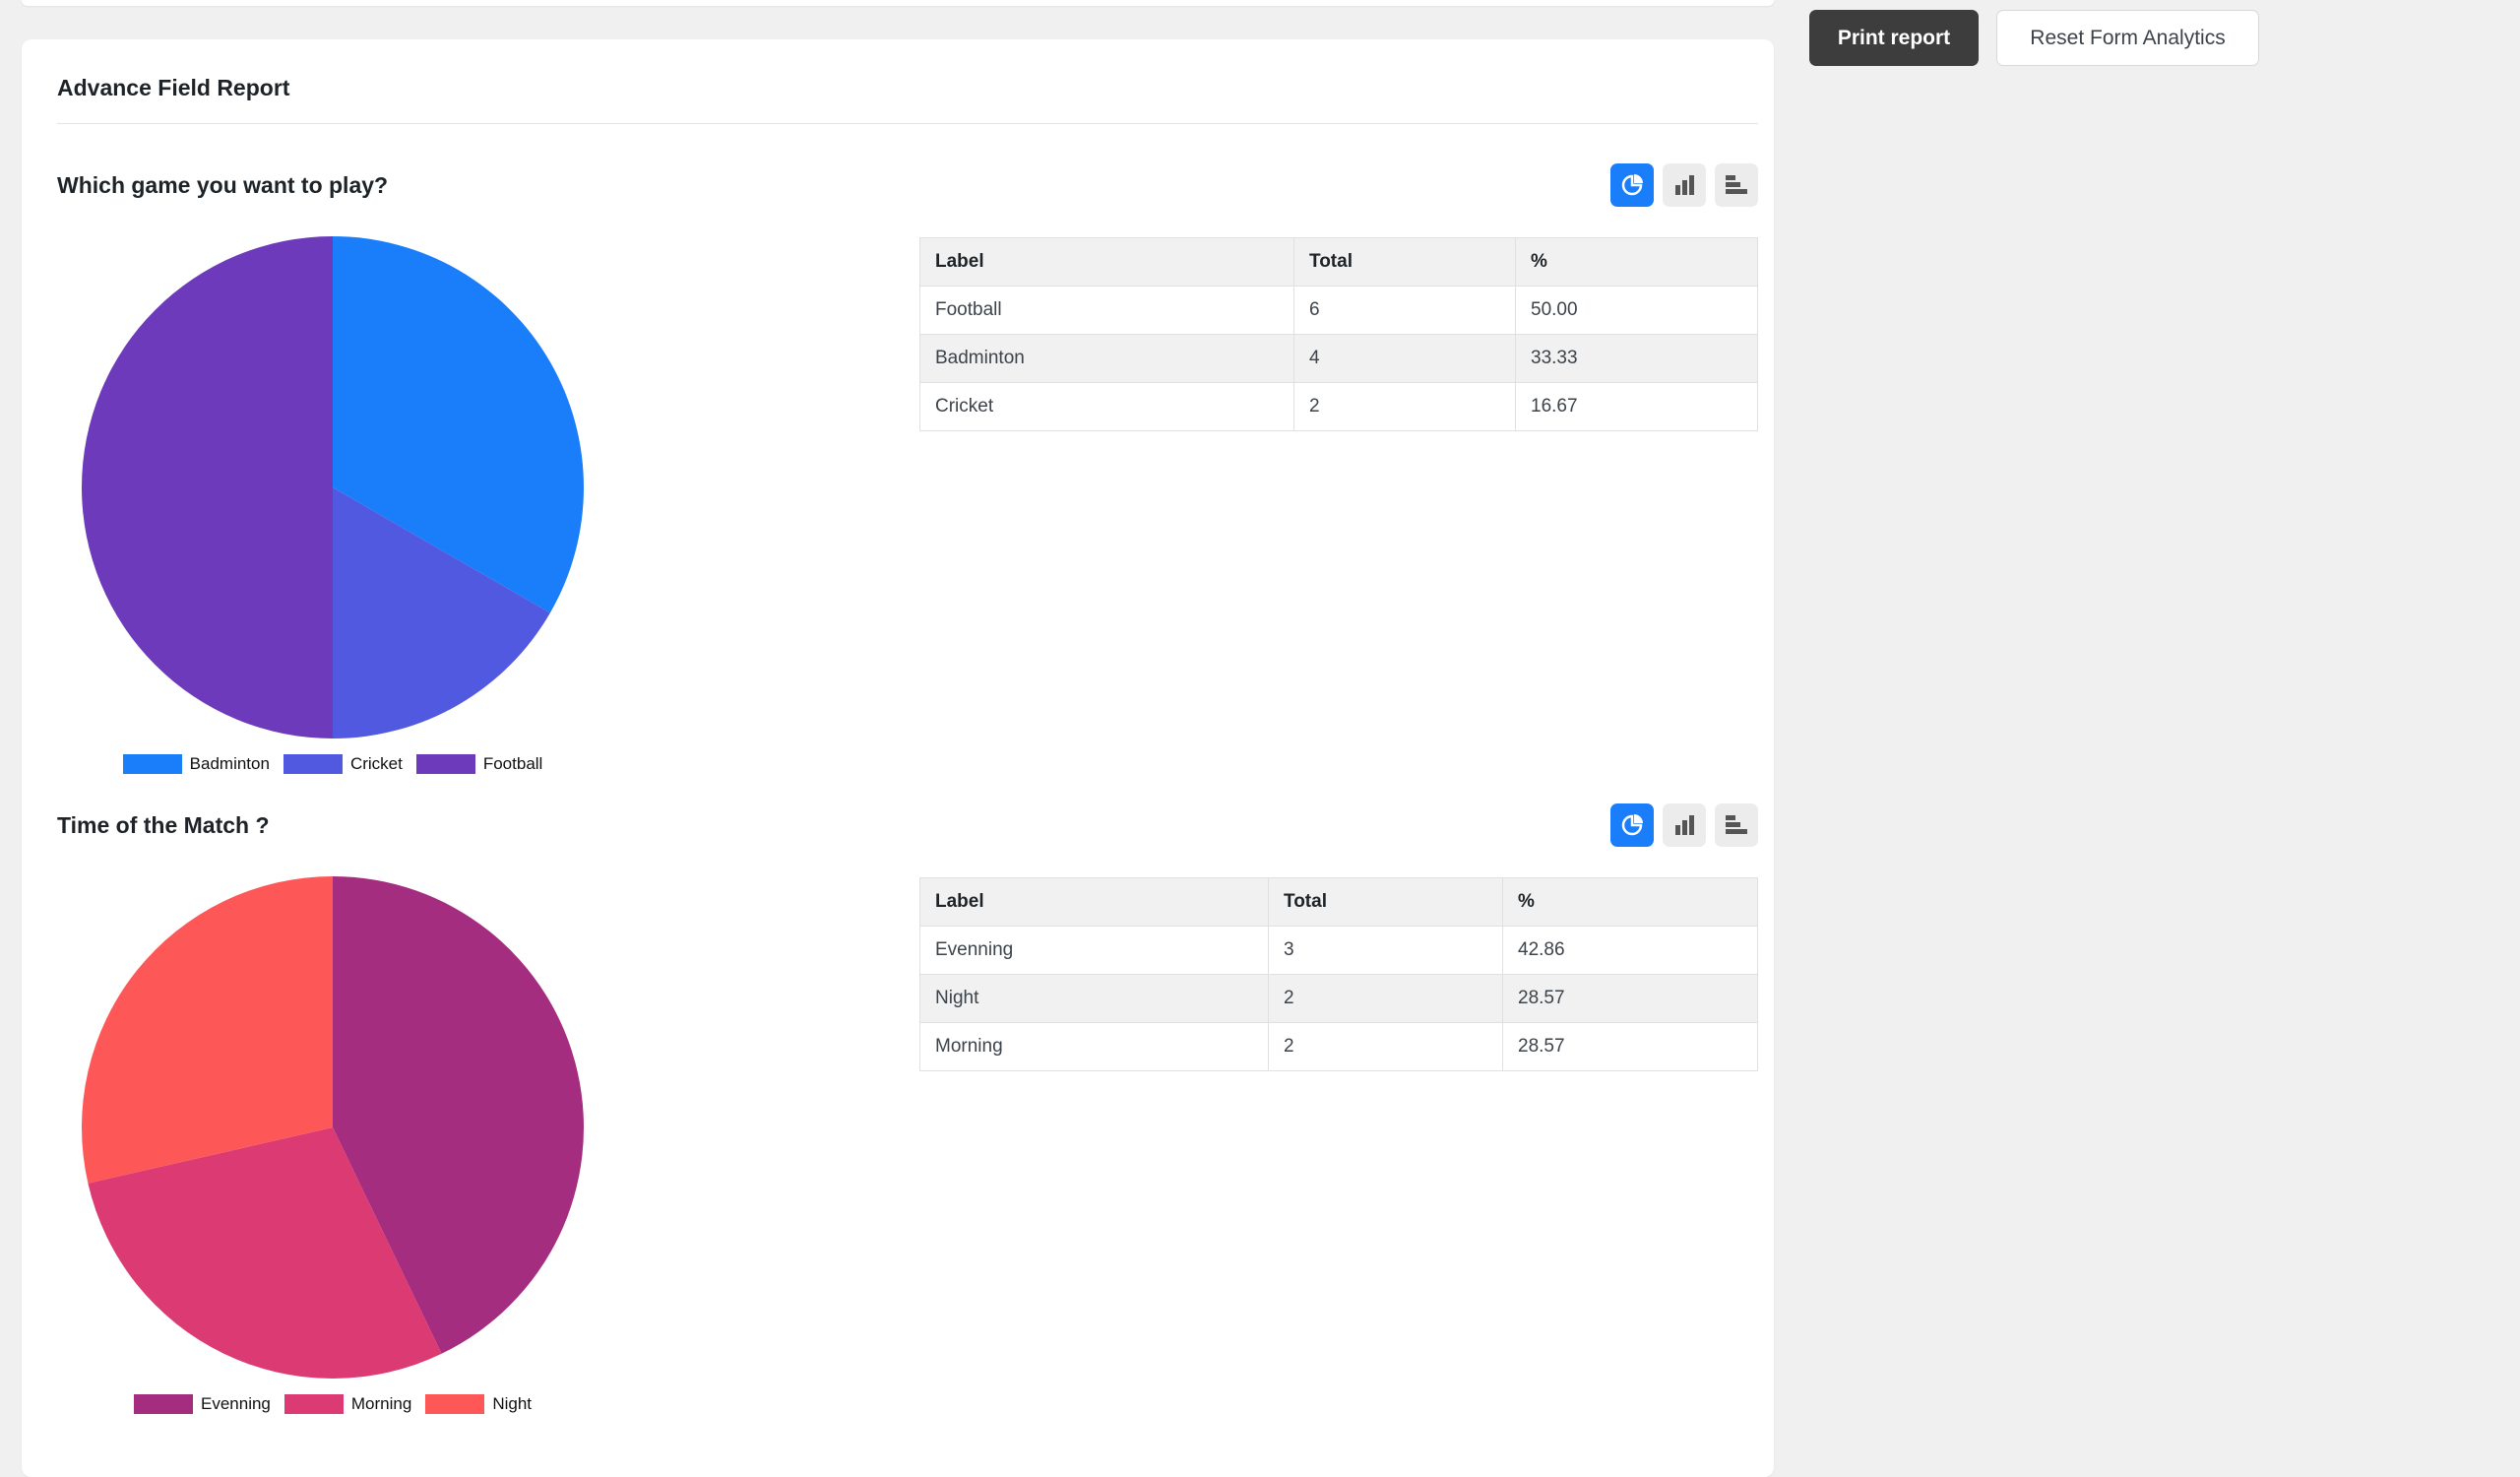  I want to click on legend-item-night: Night, so click(478, 1404).